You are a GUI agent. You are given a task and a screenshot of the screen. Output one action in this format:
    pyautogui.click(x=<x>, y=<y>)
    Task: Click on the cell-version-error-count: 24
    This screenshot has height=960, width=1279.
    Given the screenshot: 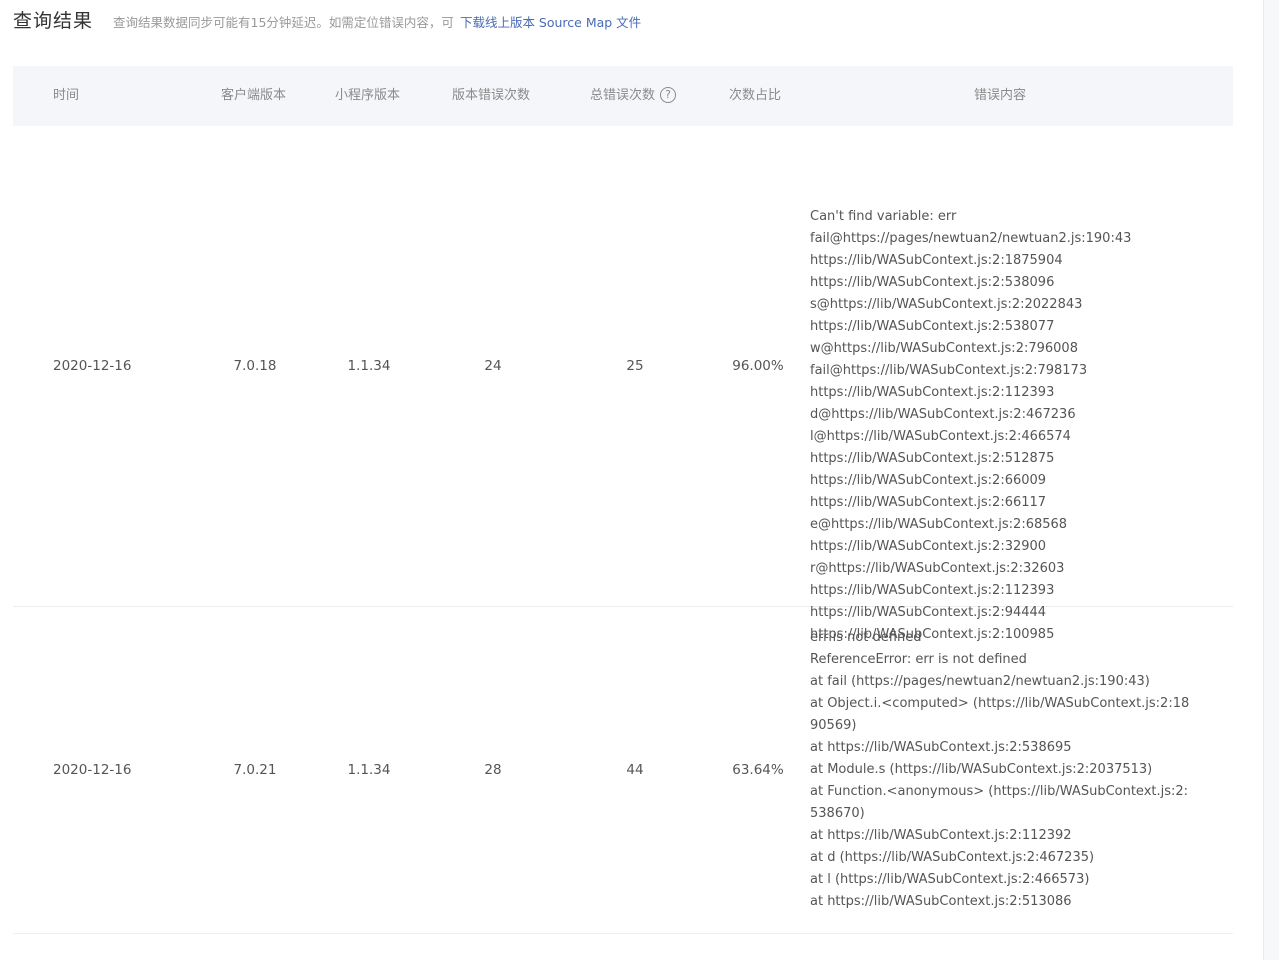 What is the action you would take?
    pyautogui.click(x=493, y=366)
    